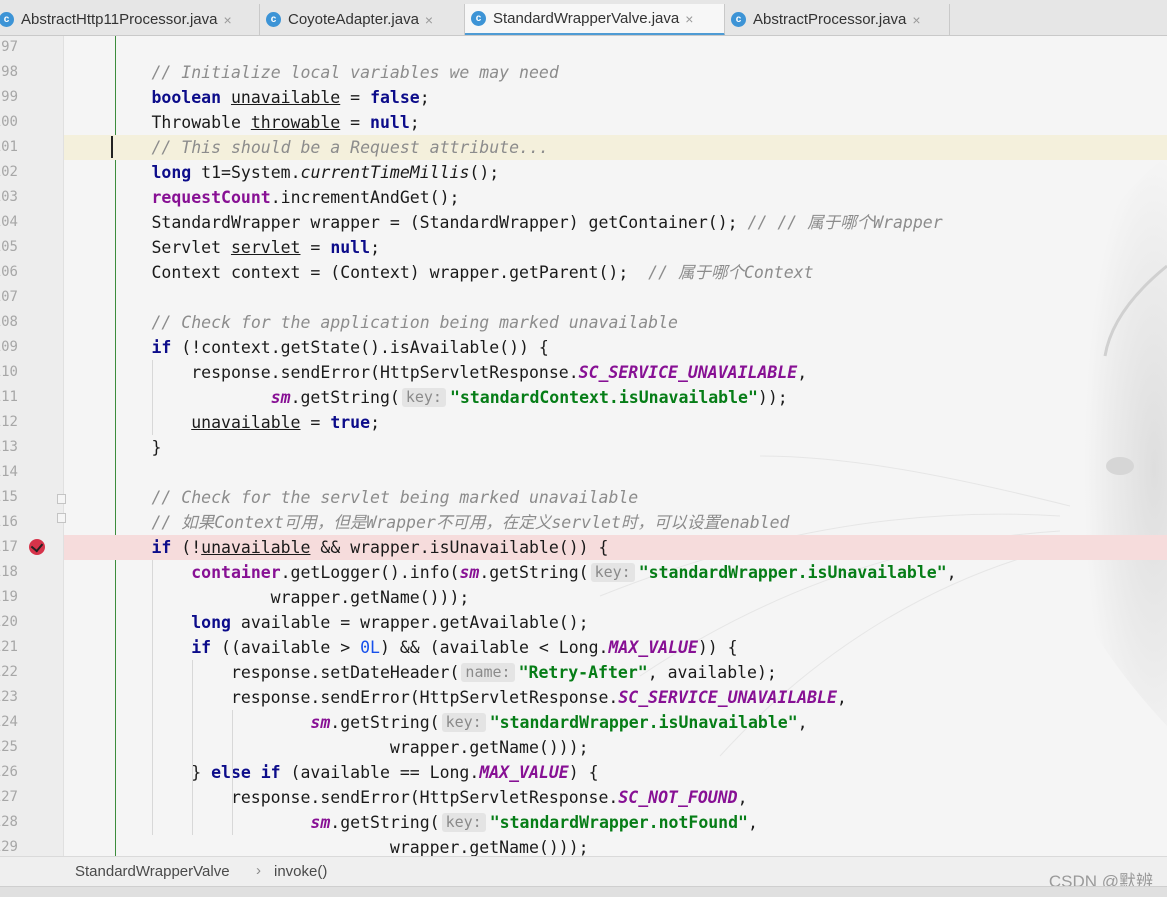  I want to click on line-number: 113, so click(9, 447).